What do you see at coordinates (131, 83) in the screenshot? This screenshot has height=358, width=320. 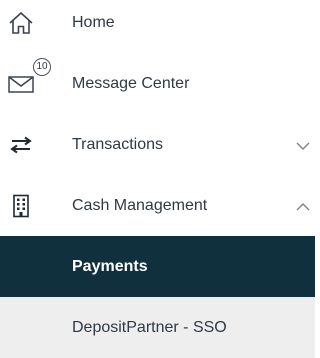 I see `nav-item-label: Message Center` at bounding box center [131, 83].